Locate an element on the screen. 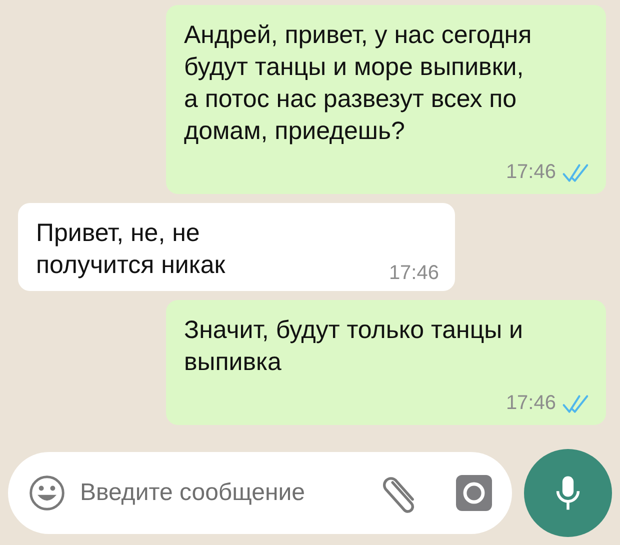 Image resolution: width=620 pixels, height=545 pixels. message-text: Значит, будут только танцы и выпивка is located at coordinates (354, 346).